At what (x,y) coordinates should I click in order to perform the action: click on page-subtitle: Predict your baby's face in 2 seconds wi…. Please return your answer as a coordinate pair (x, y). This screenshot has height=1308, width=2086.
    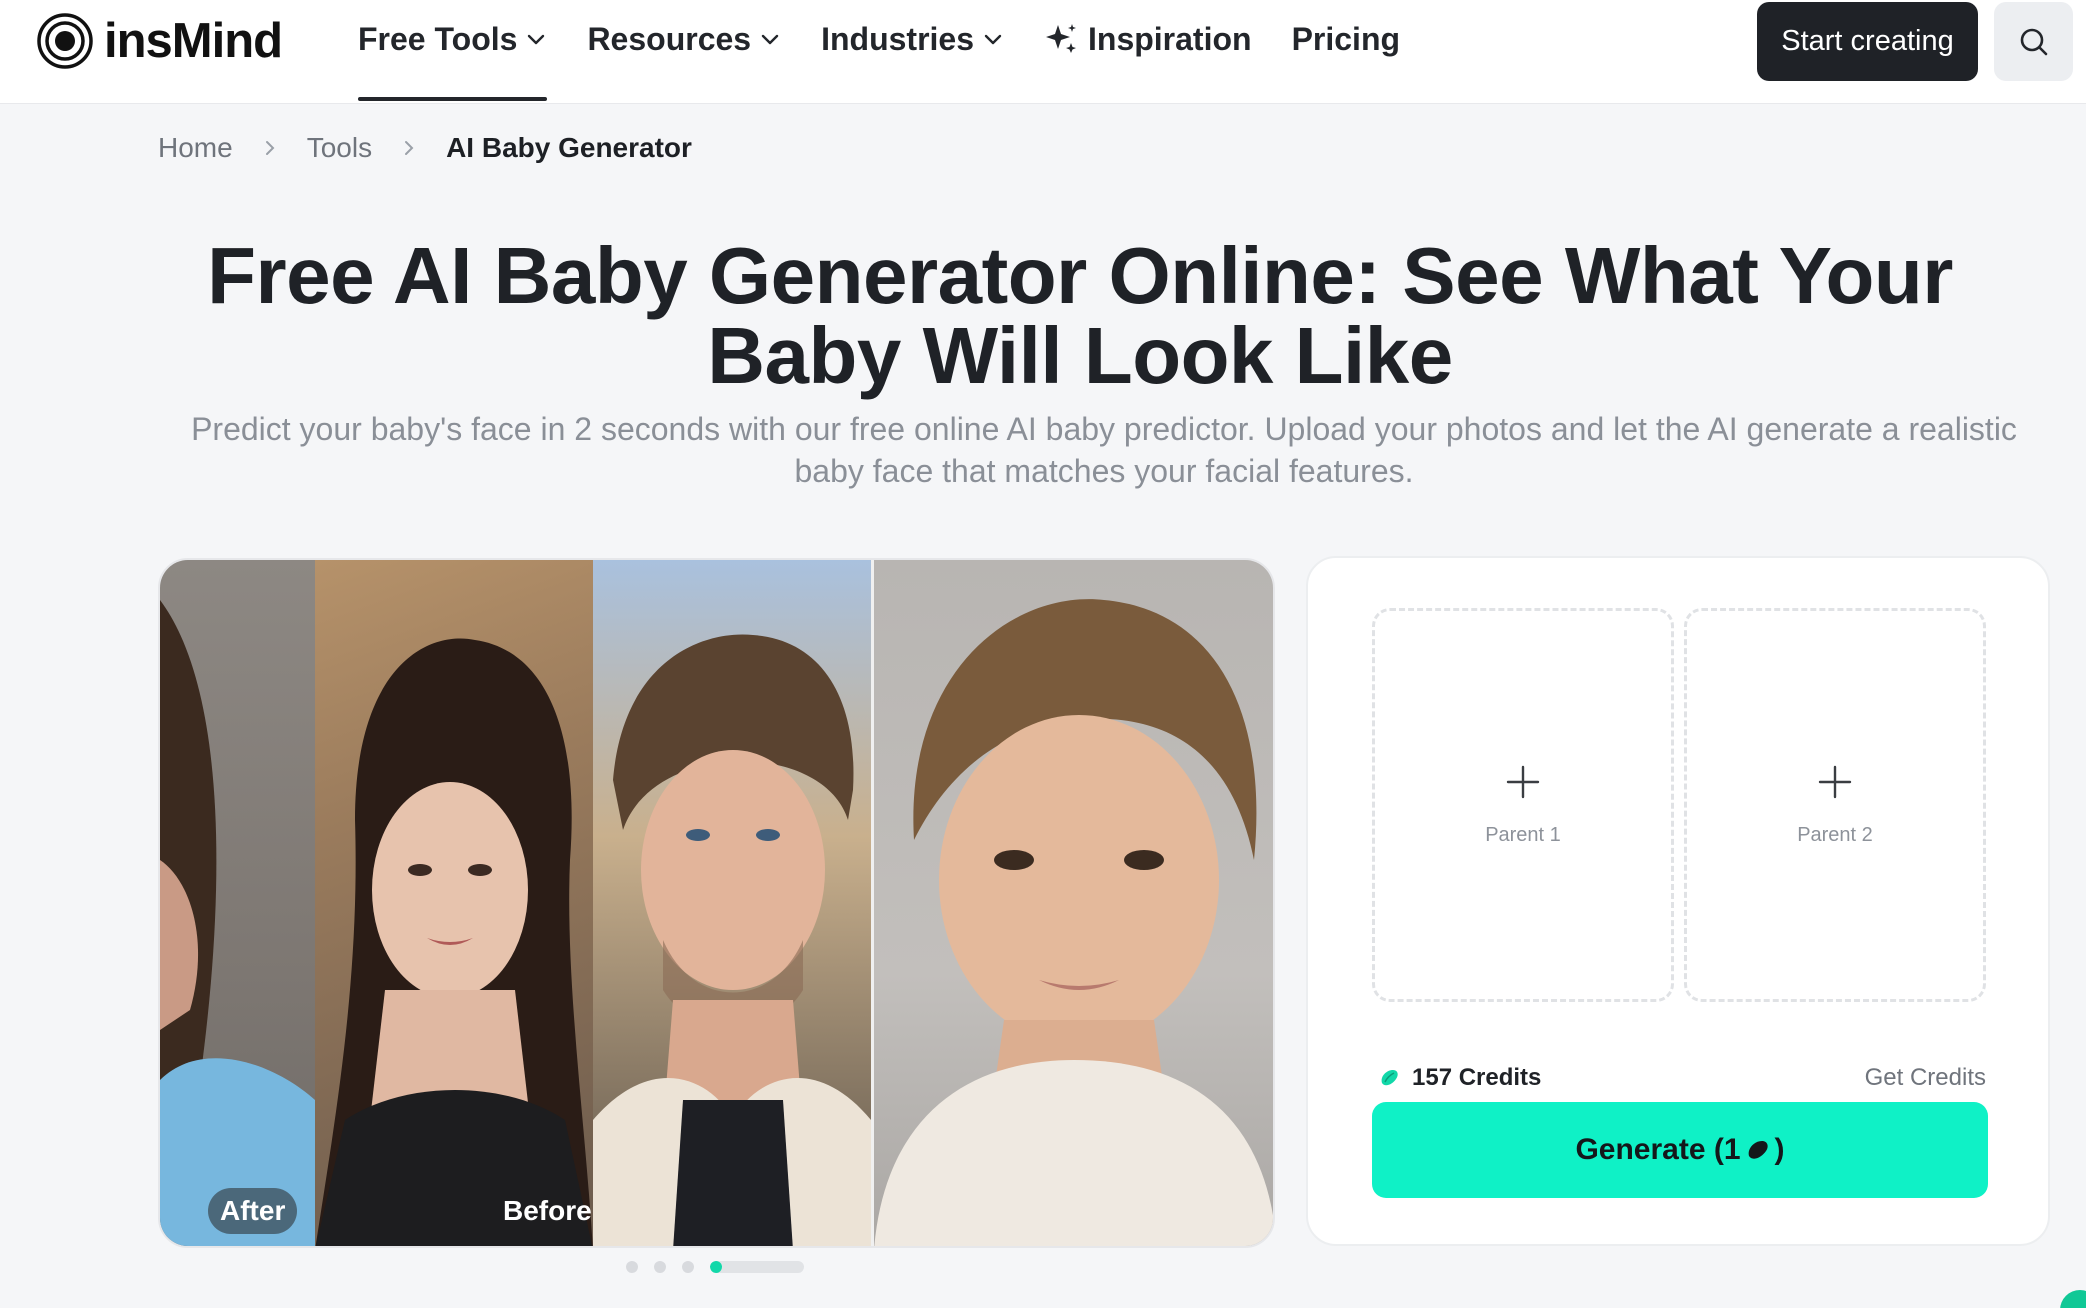
    Looking at the image, I should click on (1104, 450).